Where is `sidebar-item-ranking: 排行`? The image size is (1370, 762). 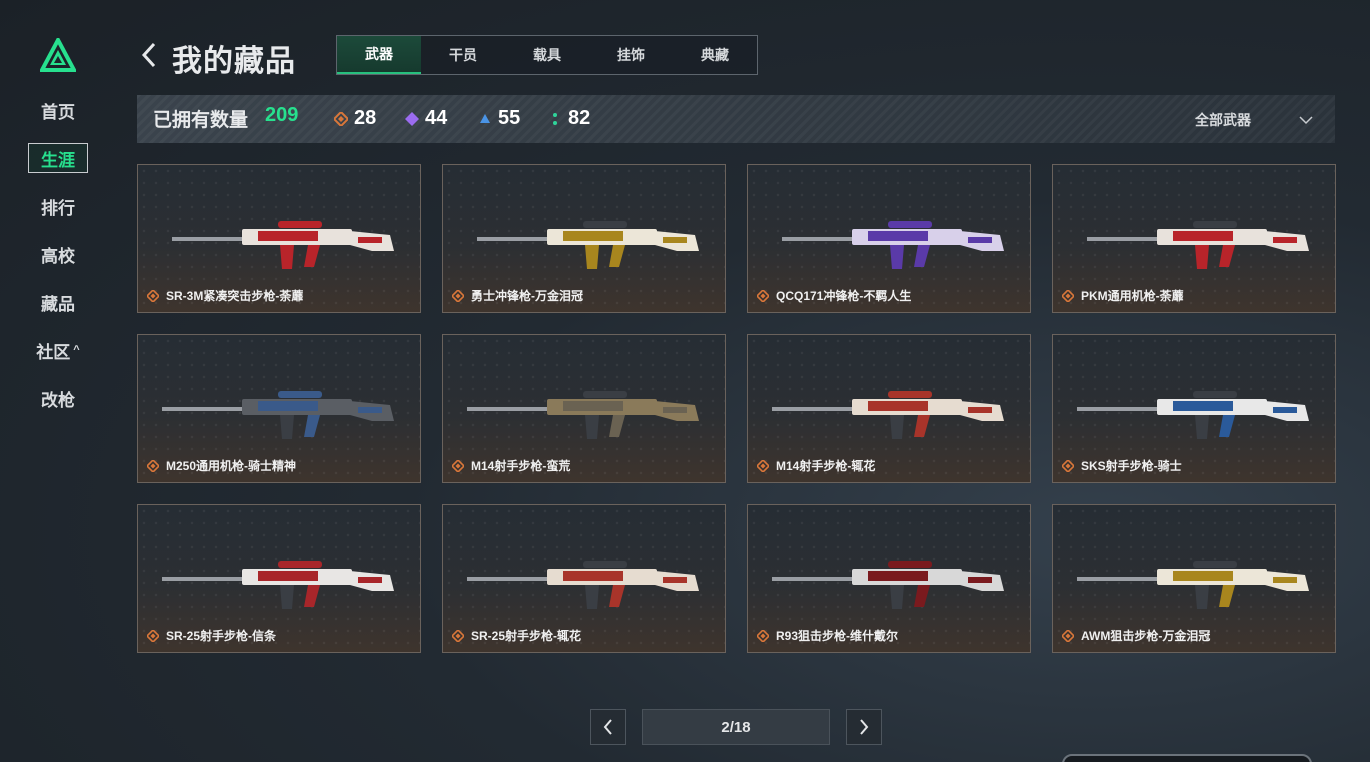
sidebar-item-ranking: 排行 is located at coordinates (58, 206).